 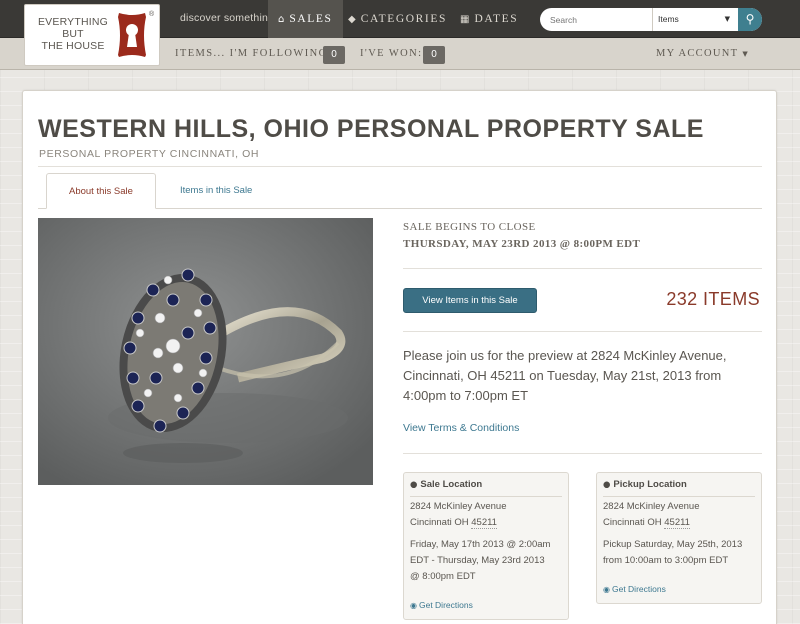 What do you see at coordinates (403, 19) in the screenshot?
I see `nav-categories-label: CATEGORIES` at bounding box center [403, 19].